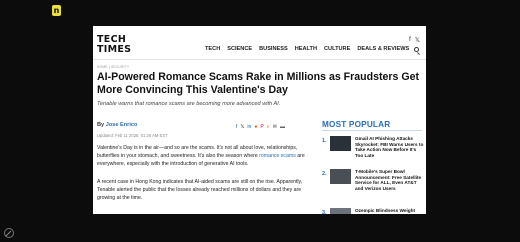 Image resolution: width=520 pixels, height=242 pixels. I want to click on popular-item-title: Ozempic Blindness Weight, so click(390, 211).